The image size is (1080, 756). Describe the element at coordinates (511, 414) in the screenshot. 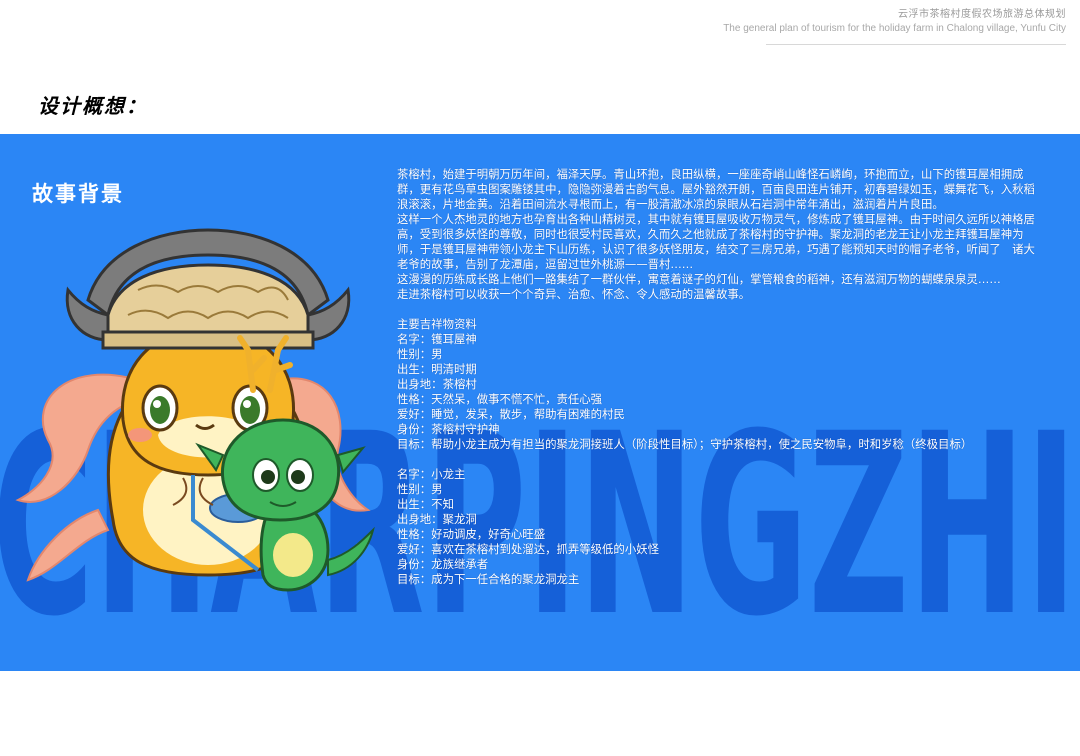

I see `mascot1-hobby: 爱好：睡觉，发呆，散步，帮助有困难的村民` at that location.